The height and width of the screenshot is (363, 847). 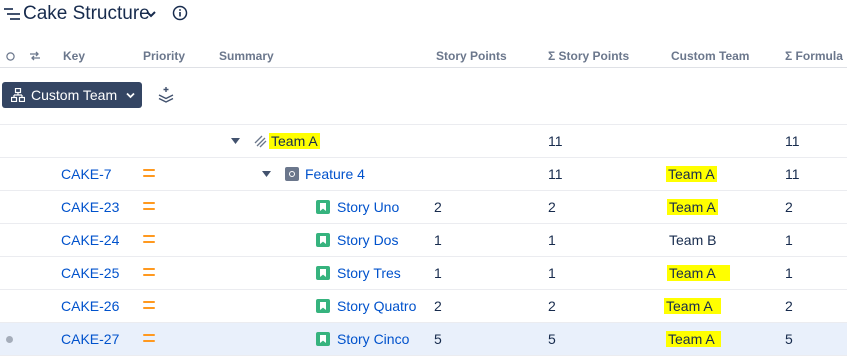 I want to click on custom-team-value: Team B, so click(x=693, y=240).